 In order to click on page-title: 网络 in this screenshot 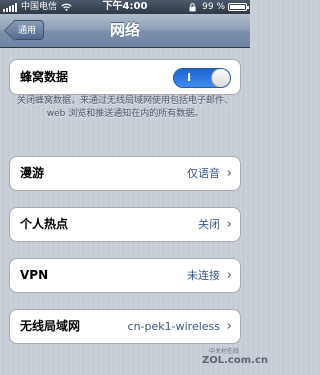, I will do `click(124, 30)`.